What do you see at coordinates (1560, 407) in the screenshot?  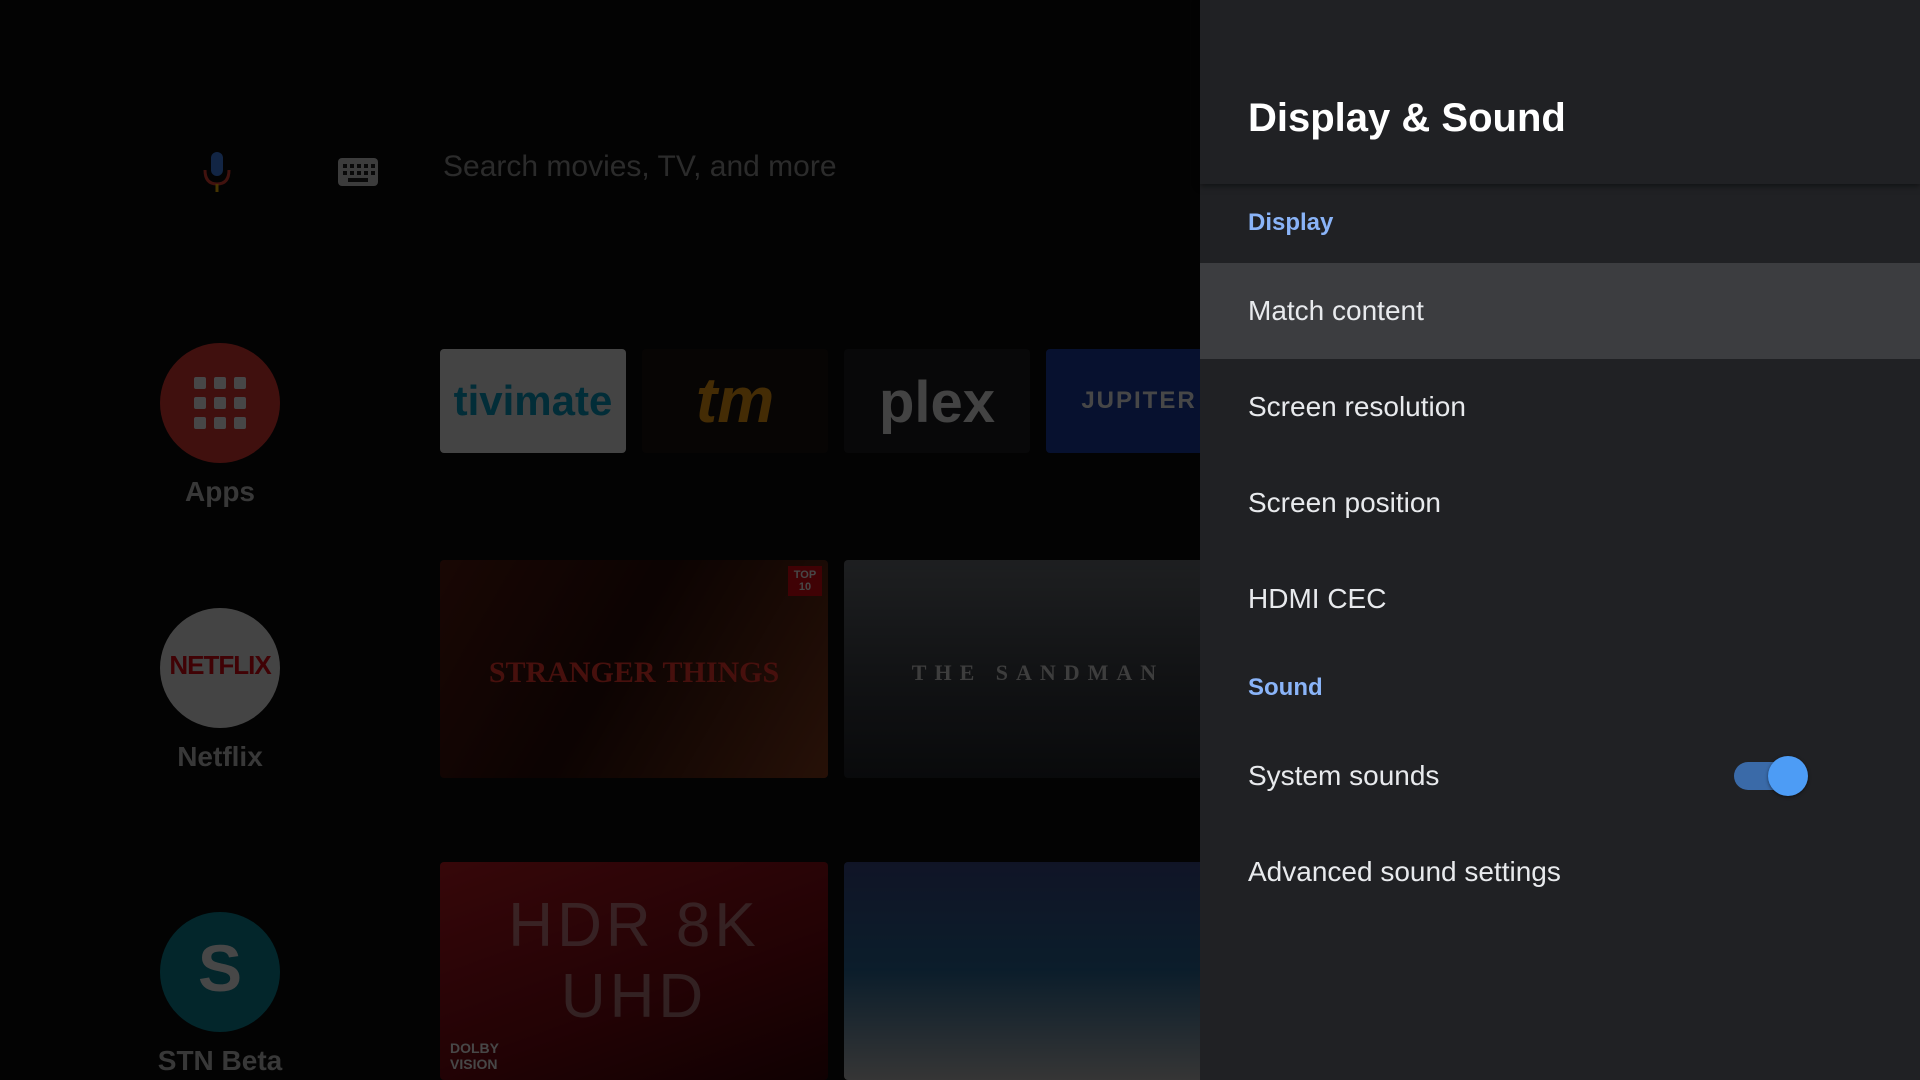 I see `screen-resolution-item: Screen resolution` at bounding box center [1560, 407].